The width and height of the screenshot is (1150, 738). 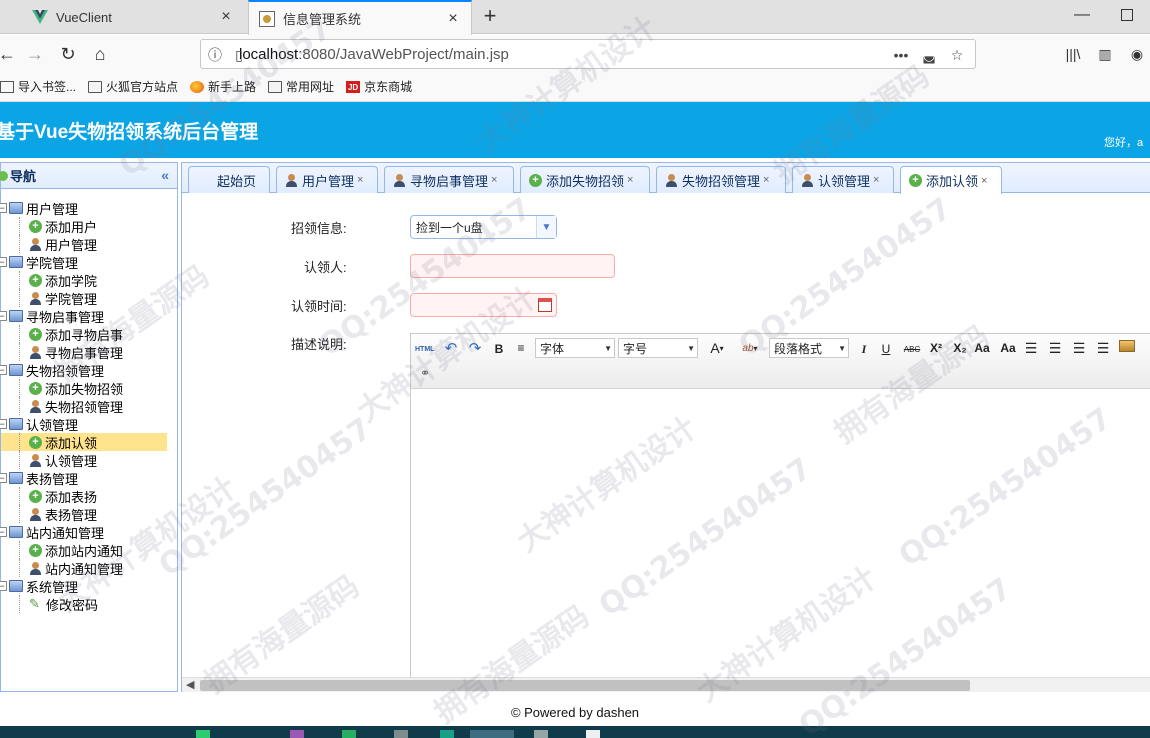 I want to click on calendar-icon, so click(x=545, y=305).